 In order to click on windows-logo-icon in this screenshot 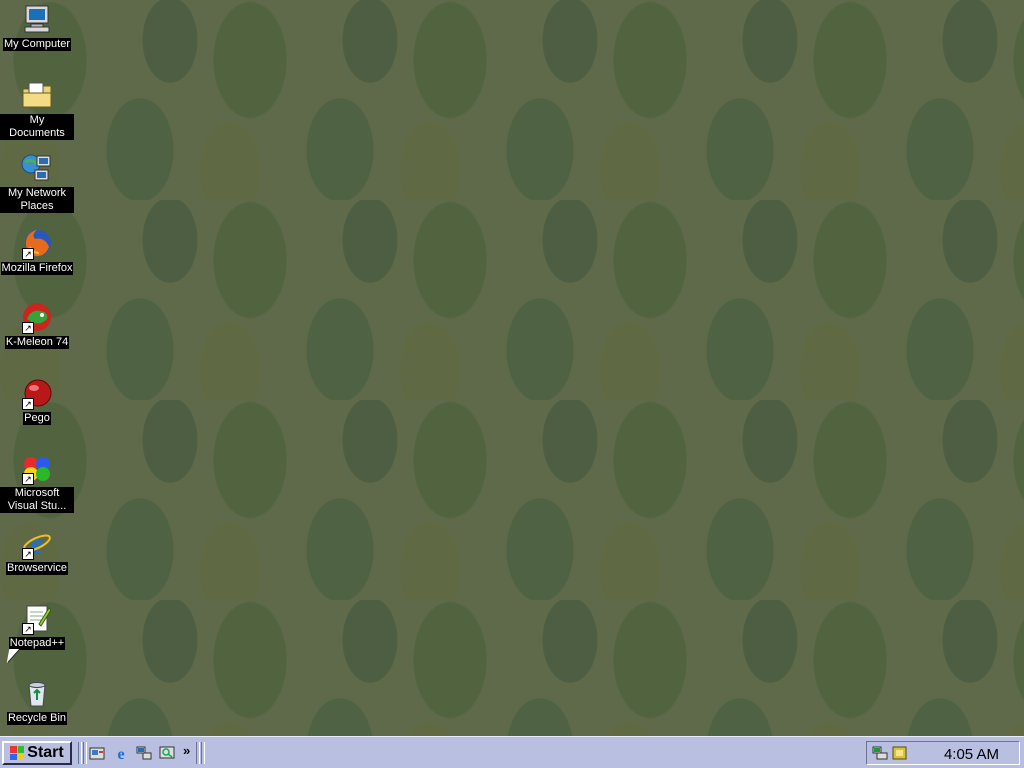, I will do `click(17, 753)`.